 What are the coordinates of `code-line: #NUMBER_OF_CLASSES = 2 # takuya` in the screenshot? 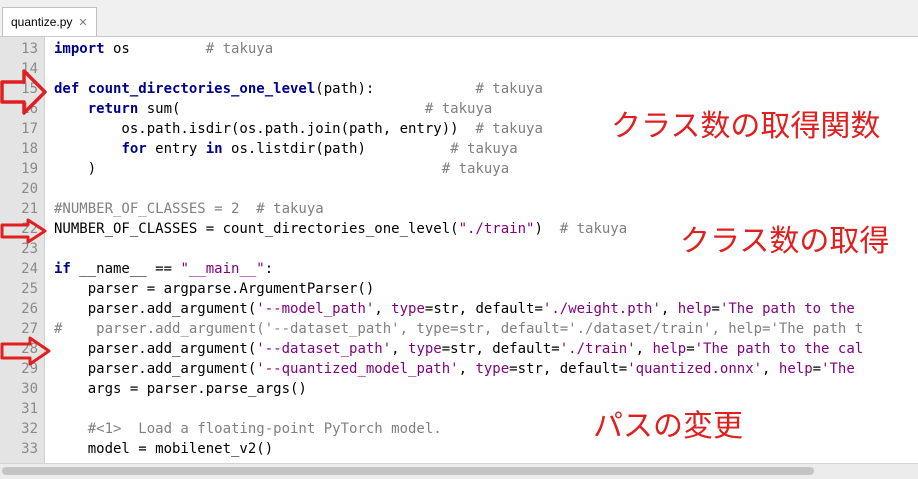 It's located at (189, 209).